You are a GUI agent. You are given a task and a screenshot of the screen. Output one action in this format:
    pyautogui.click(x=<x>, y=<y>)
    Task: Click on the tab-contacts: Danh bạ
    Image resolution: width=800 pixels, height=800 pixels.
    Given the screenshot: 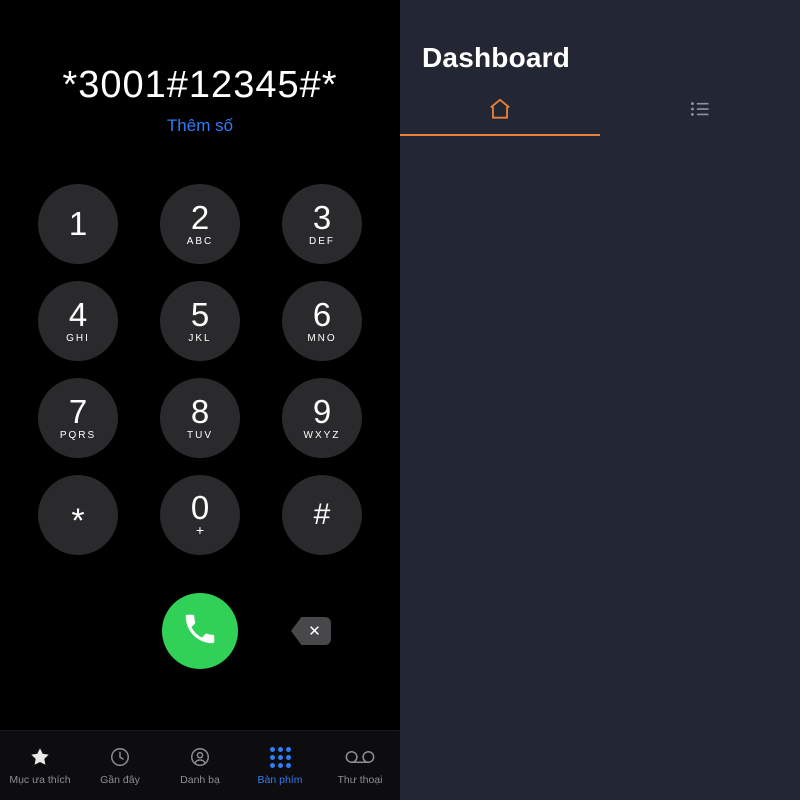 What is the action you would take?
    pyautogui.click(x=200, y=765)
    